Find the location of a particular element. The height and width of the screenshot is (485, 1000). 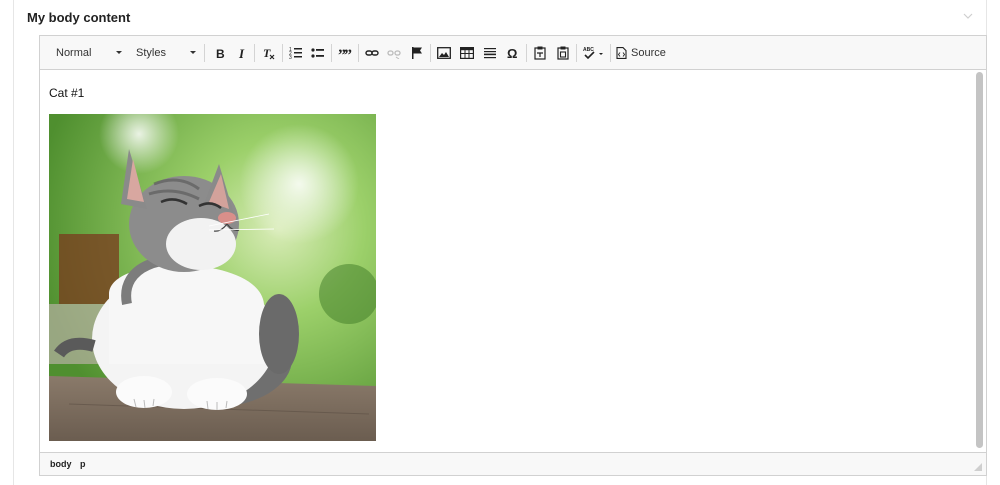

image-button is located at coordinates (444, 53).